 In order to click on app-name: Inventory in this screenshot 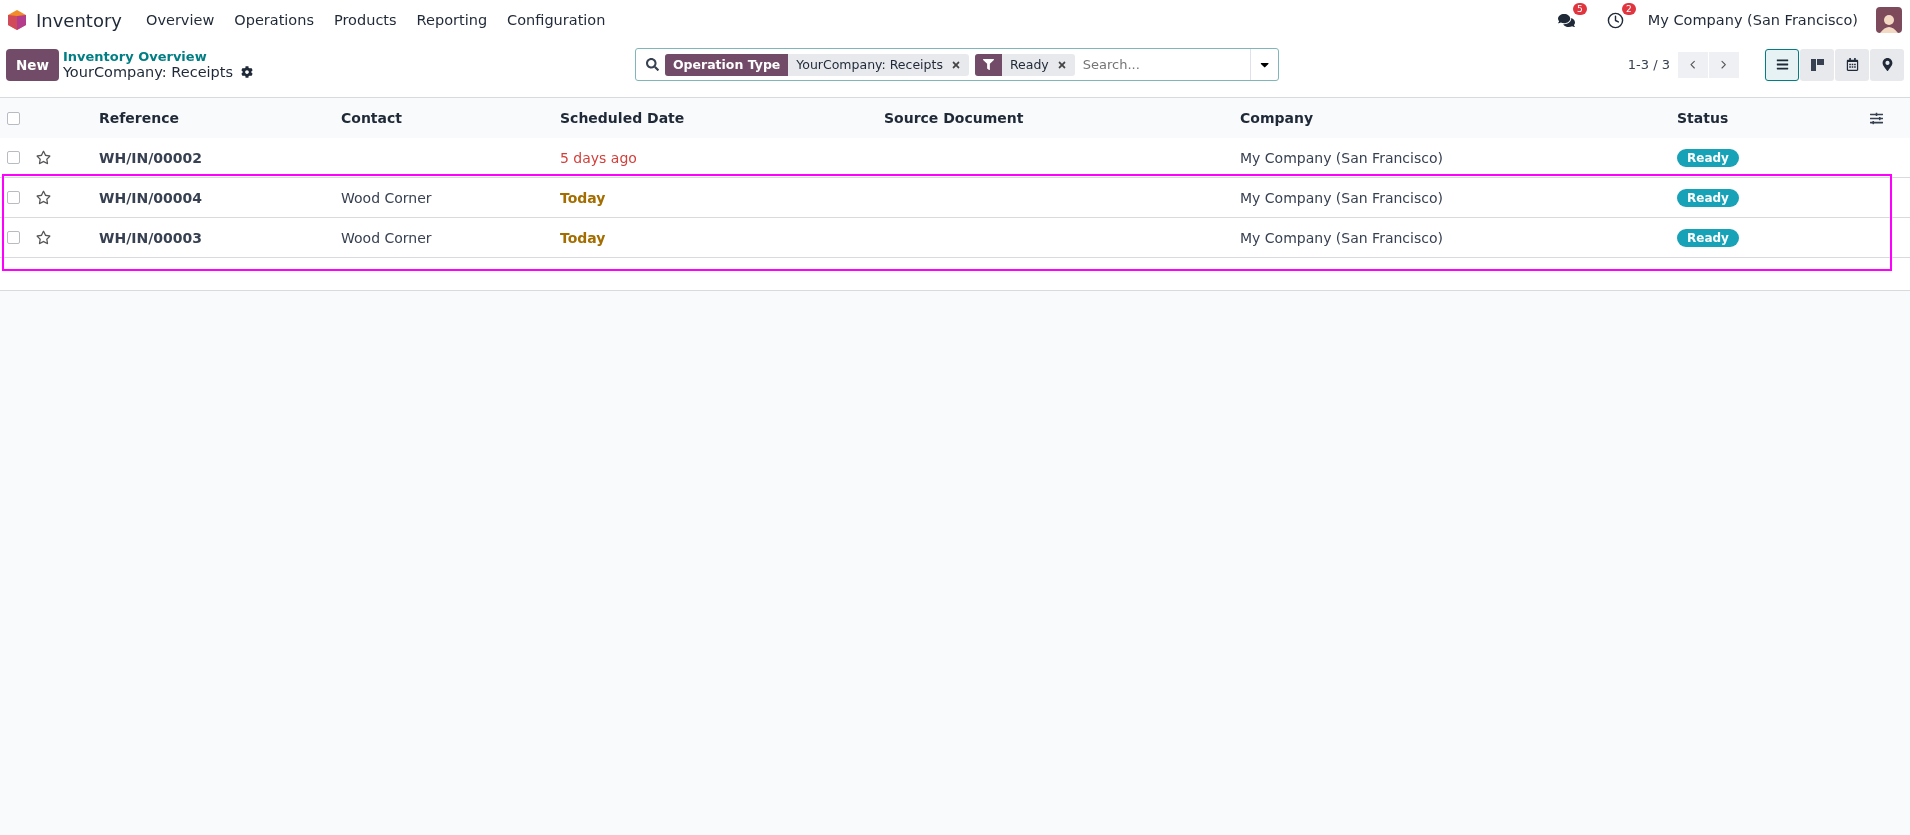, I will do `click(79, 20)`.